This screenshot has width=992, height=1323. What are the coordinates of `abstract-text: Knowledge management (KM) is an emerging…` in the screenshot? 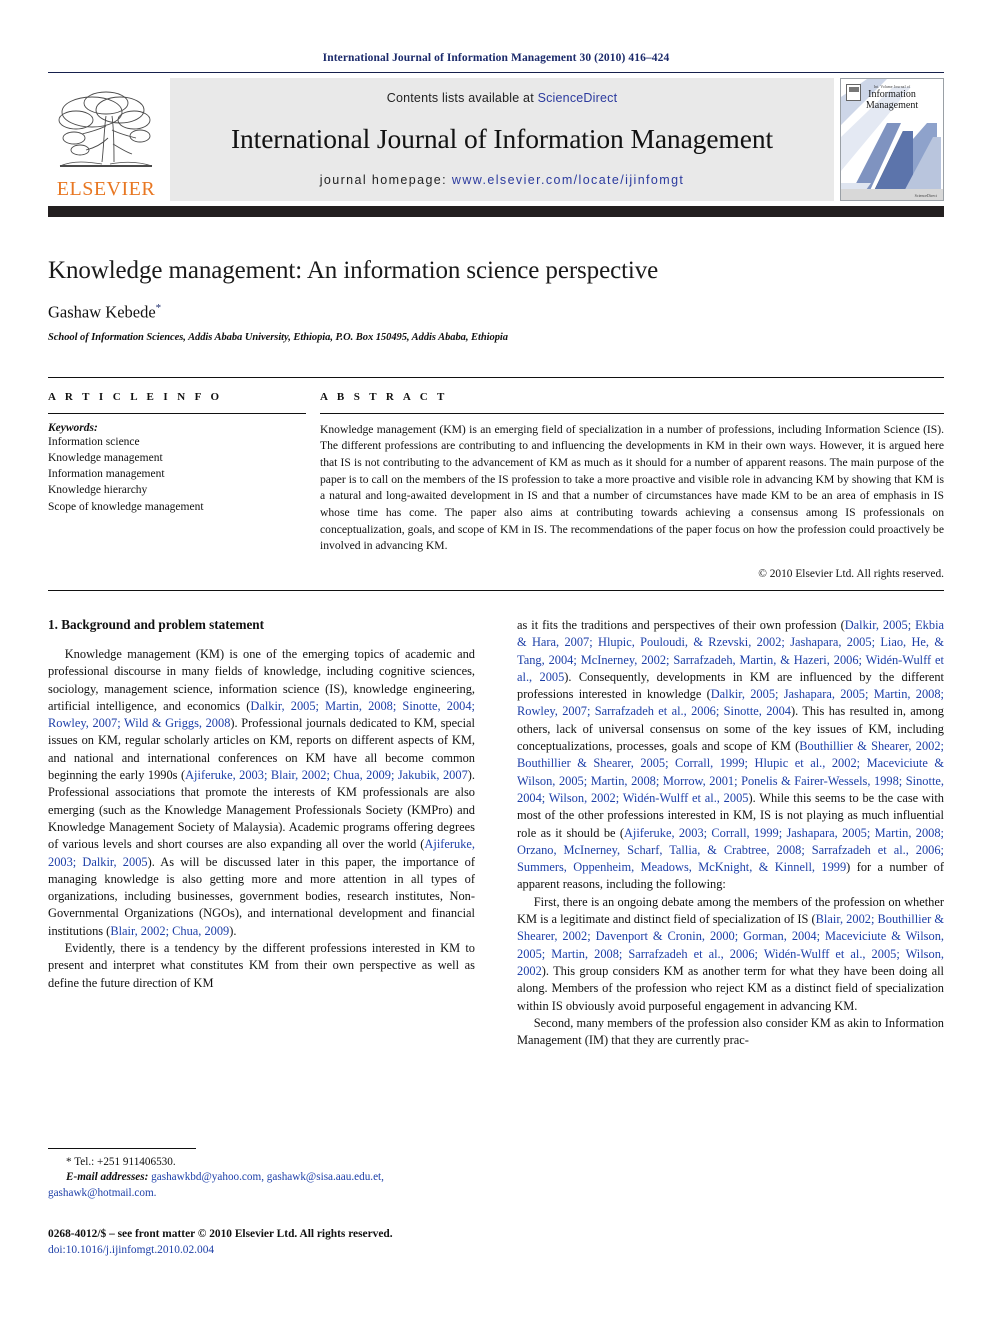 It's located at (632, 487).